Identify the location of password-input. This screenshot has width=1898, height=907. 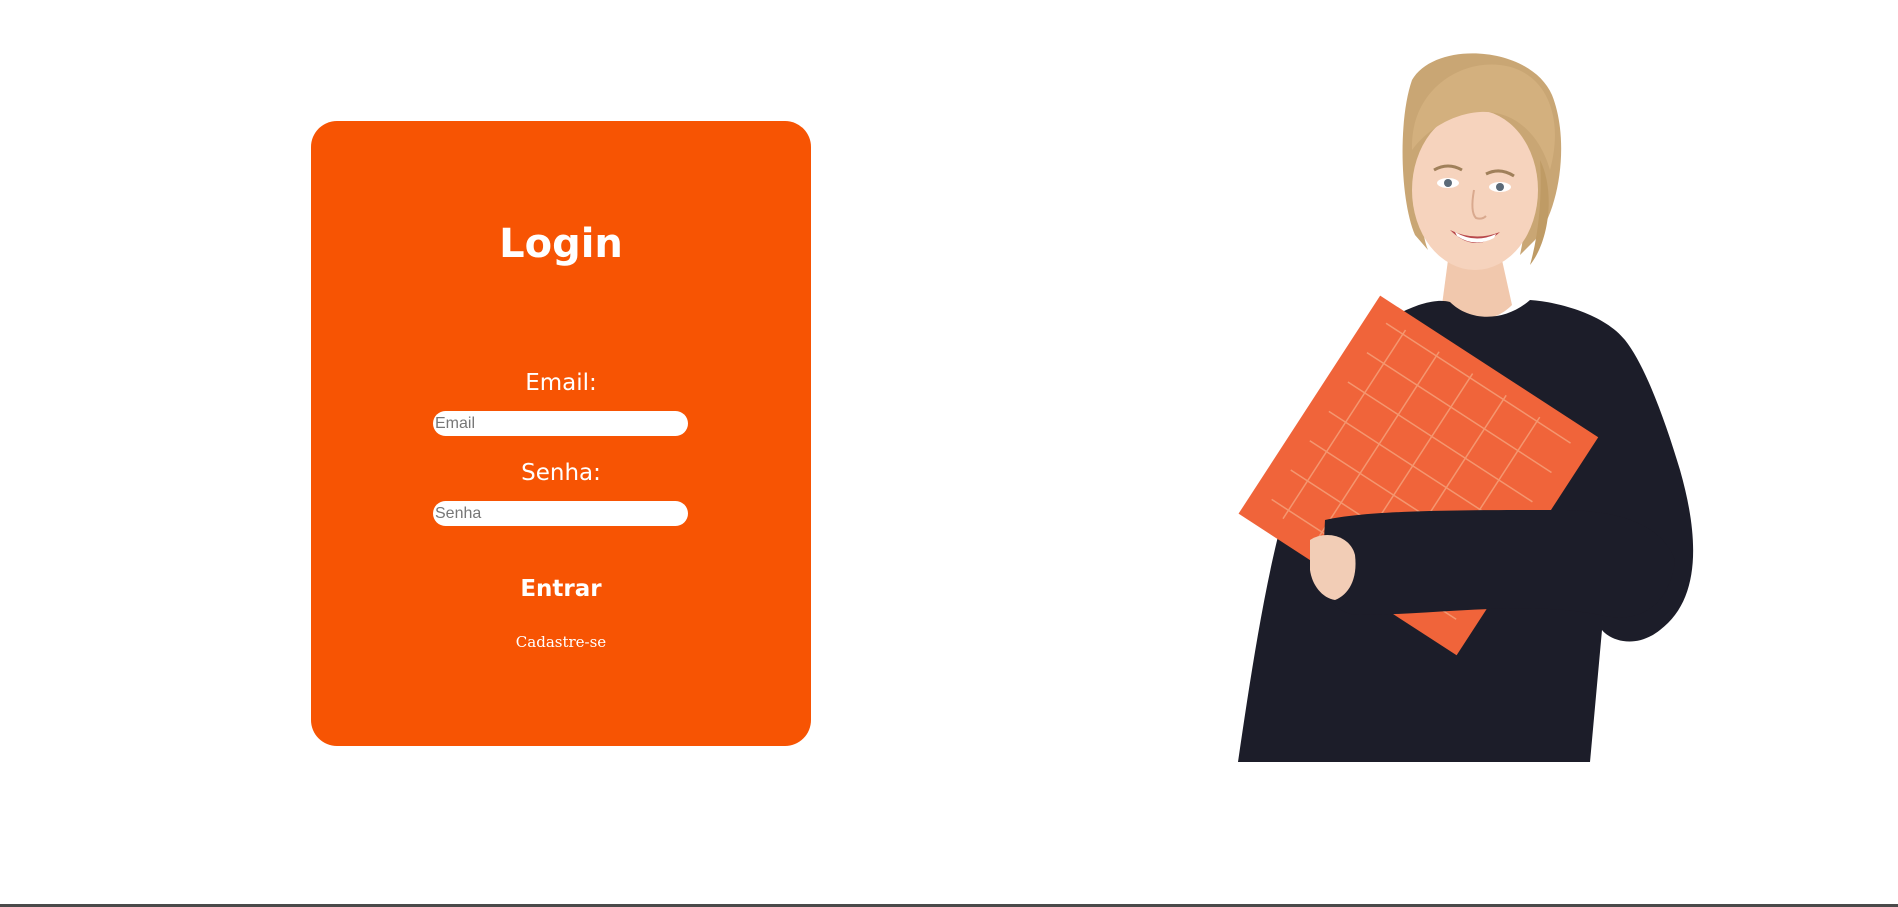
(560, 513).